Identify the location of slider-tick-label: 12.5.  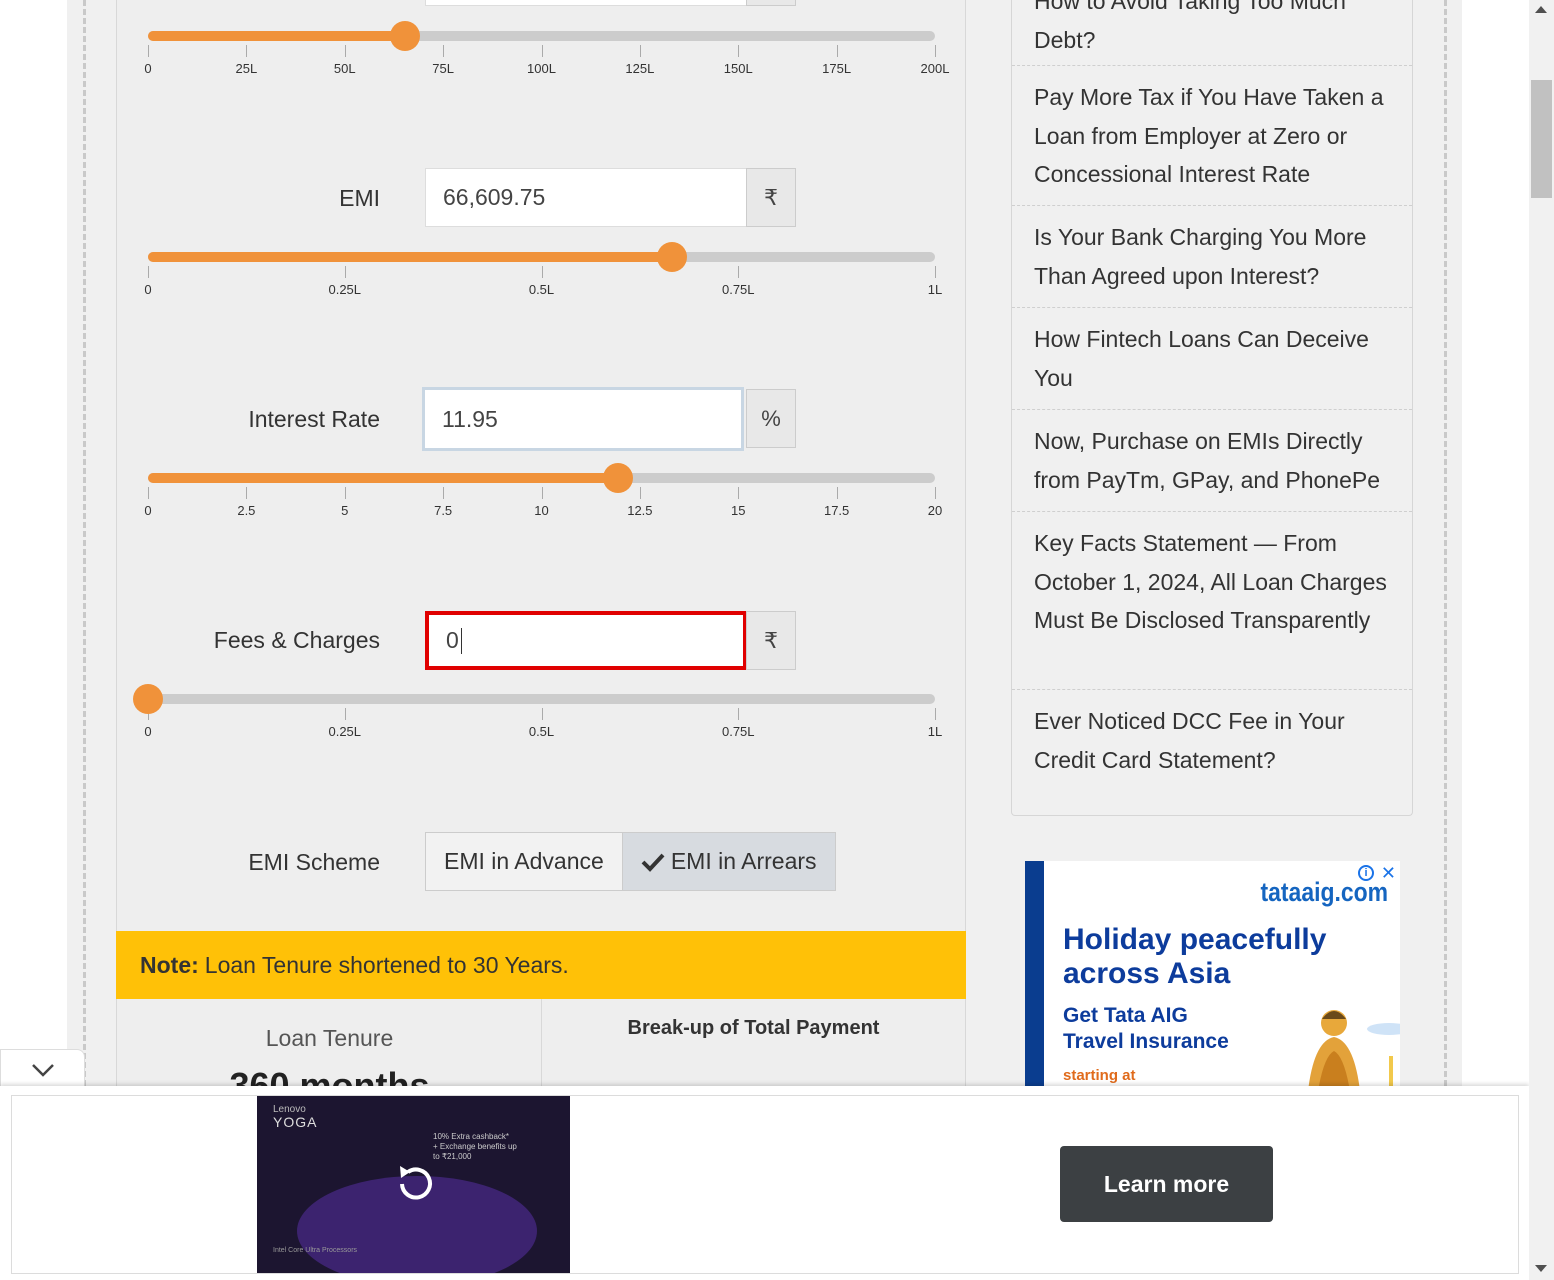
(640, 510).